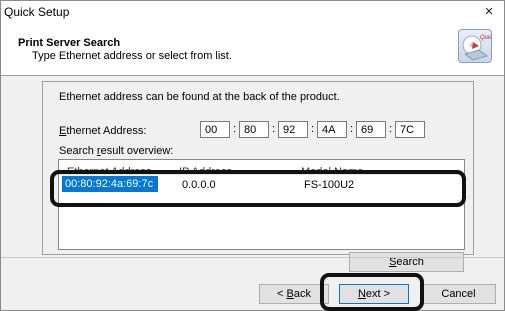 The image size is (505, 311). I want to click on overview-label-rest: esult overview:, so click(137, 151).